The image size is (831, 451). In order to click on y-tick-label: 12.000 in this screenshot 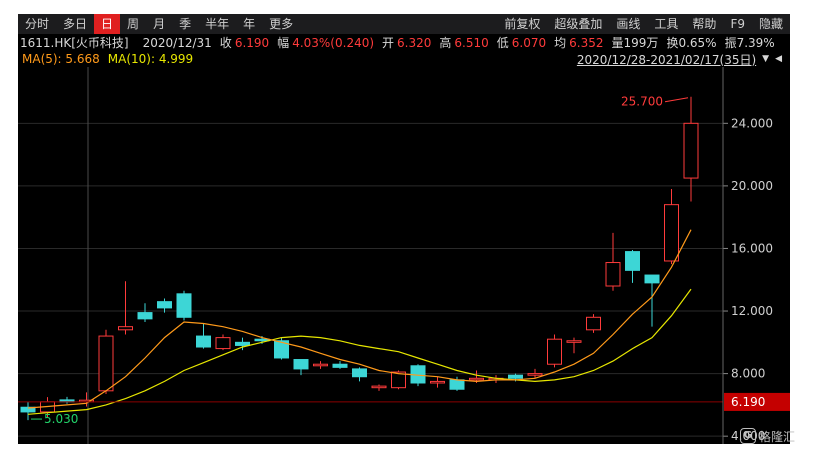, I will do `click(752, 311)`.